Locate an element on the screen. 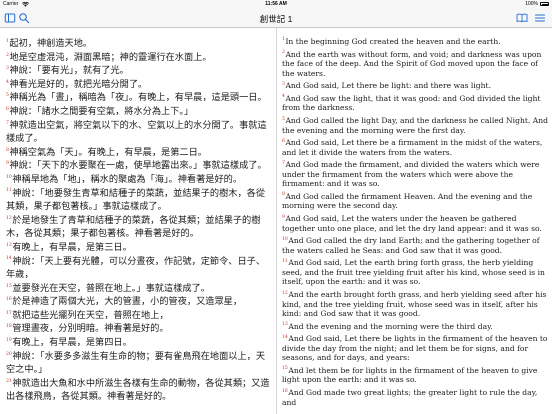 The height and width of the screenshot is (414, 552). chinese-verse: 2地是空虛混沌，淵面黑暗；神的靈運行在水面上。 is located at coordinates (139, 58).